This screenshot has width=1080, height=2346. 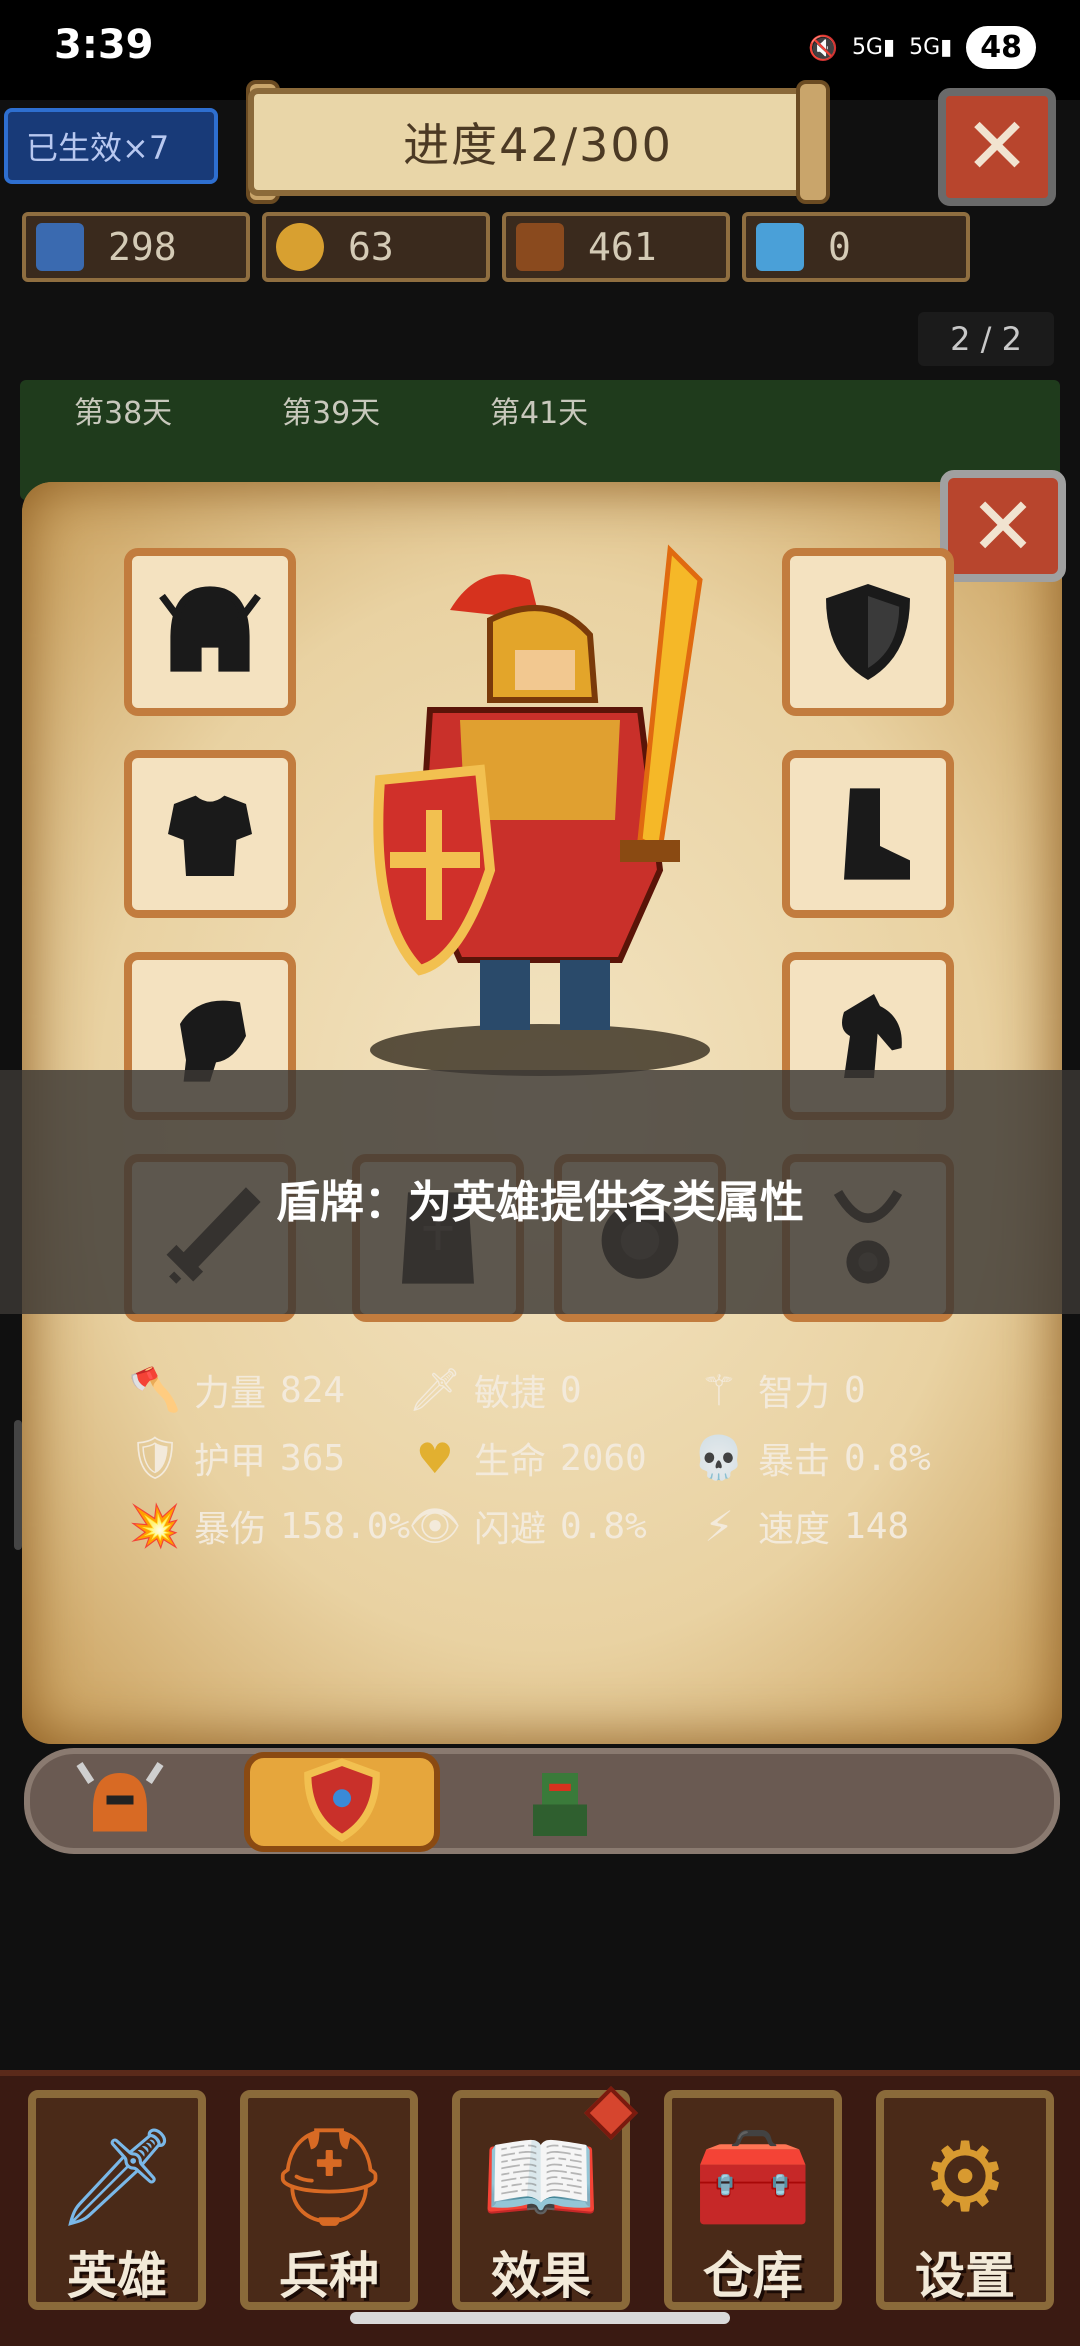 I want to click on shield-badge-icon: 🛡, so click(x=155, y=1457).